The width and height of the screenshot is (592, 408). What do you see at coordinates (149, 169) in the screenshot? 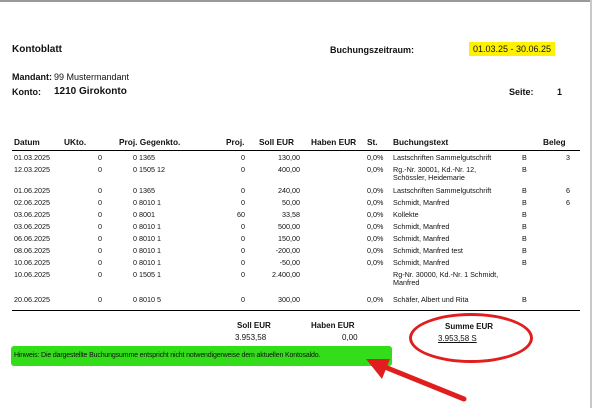
I see `cell-proj-gegenkto: 0 1505 12` at bounding box center [149, 169].